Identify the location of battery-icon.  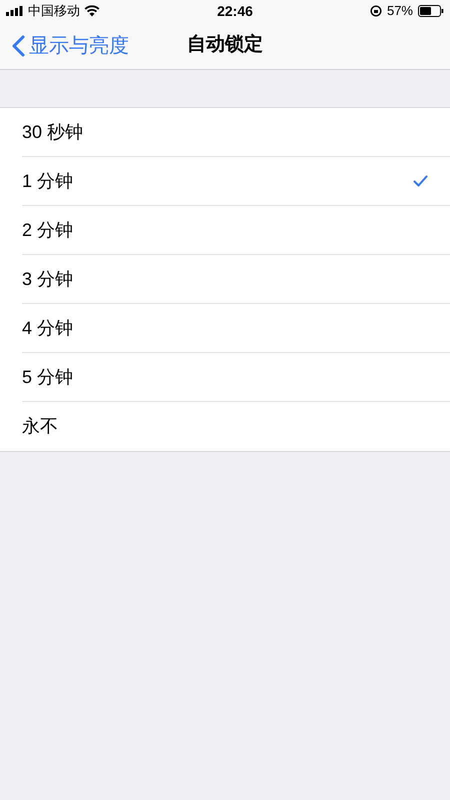
(431, 11).